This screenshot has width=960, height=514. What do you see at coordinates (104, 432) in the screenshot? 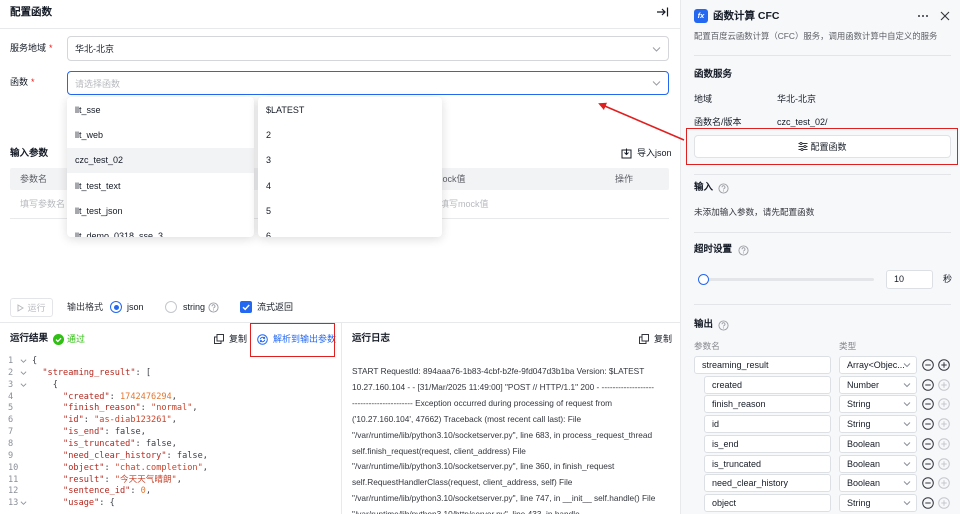
I see `code-text: "is_end": false,` at bounding box center [104, 432].